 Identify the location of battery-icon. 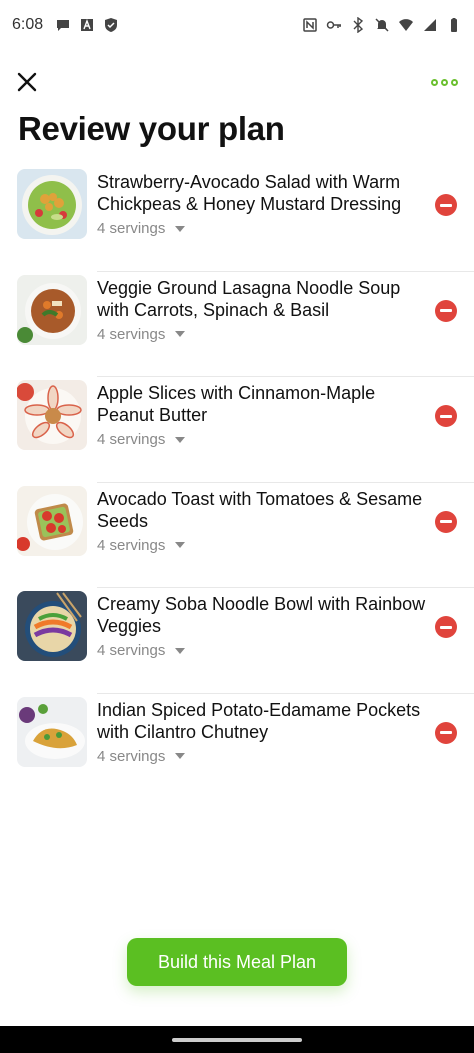
(454, 25).